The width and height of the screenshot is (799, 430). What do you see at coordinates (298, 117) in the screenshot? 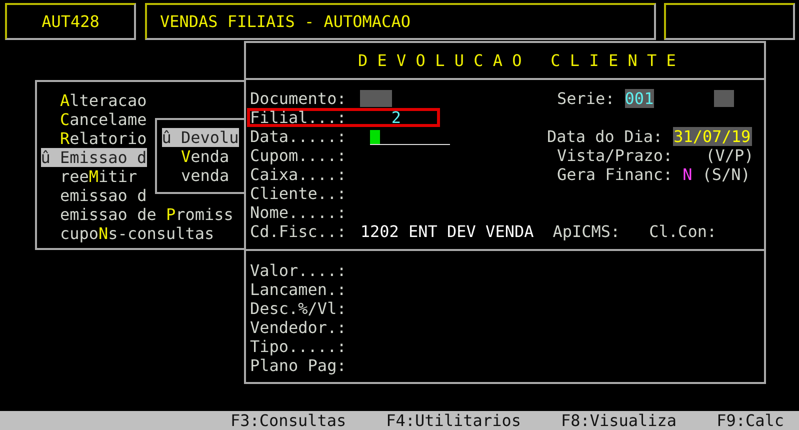
I see `field-label: Filial...:` at bounding box center [298, 117].